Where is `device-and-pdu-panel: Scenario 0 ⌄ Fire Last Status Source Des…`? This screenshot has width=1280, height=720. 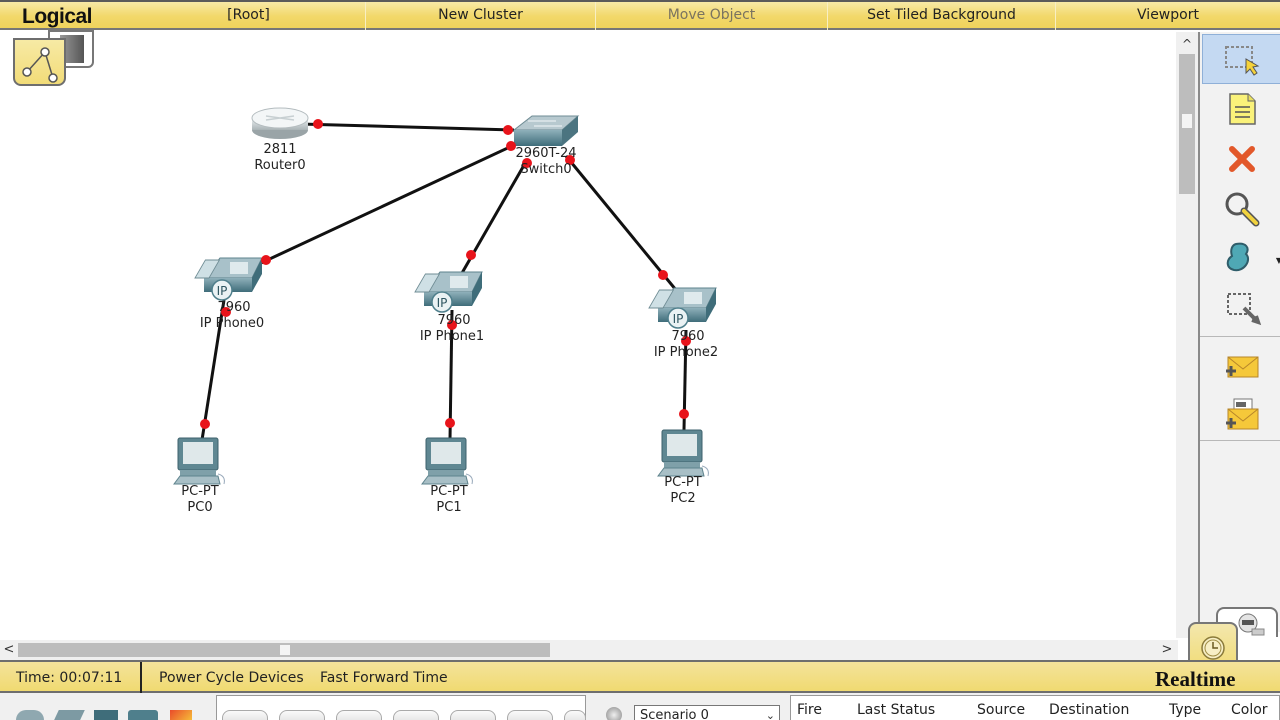
device-and-pdu-panel: Scenario 0 ⌄ Fire Last Status Source Des… is located at coordinates (640, 706).